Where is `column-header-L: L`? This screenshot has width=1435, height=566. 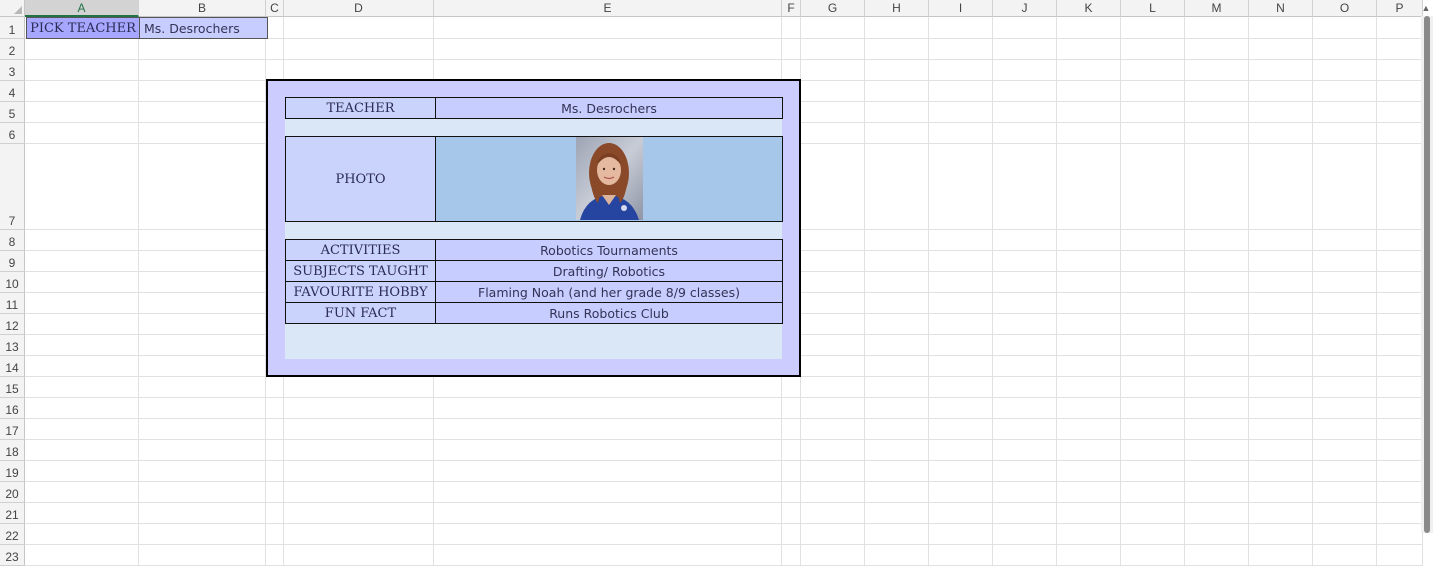 column-header-L: L is located at coordinates (1153, 8).